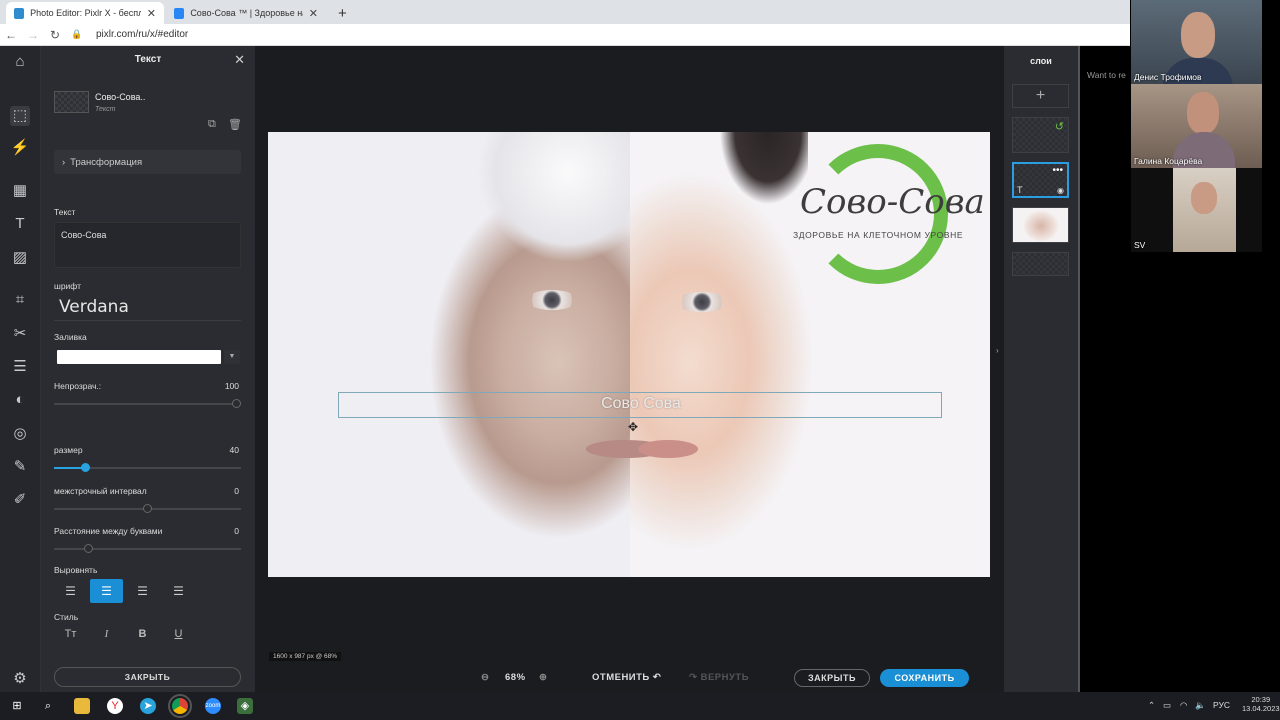  I want to click on video-tile-1: Денис Трофимов, so click(1196, 42).